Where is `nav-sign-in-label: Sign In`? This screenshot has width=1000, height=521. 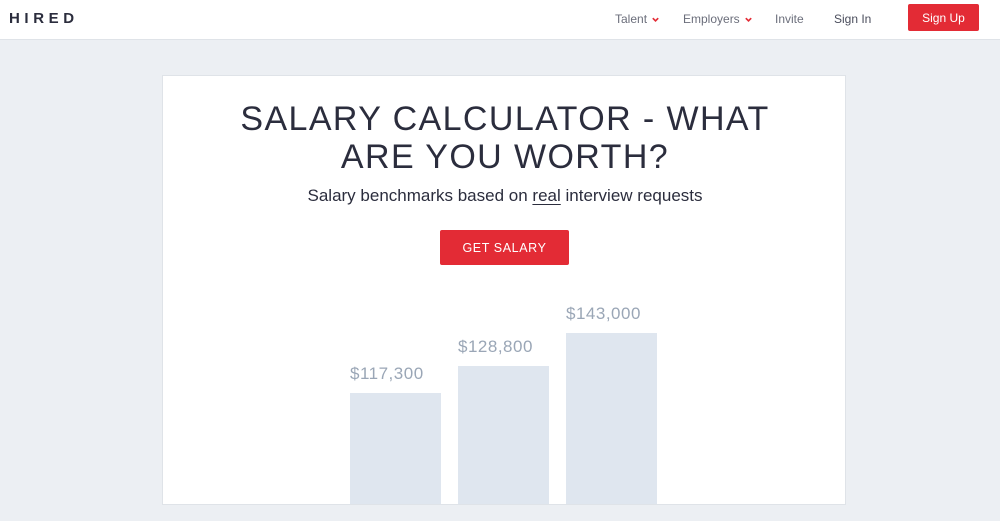
nav-sign-in-label: Sign In is located at coordinates (853, 19).